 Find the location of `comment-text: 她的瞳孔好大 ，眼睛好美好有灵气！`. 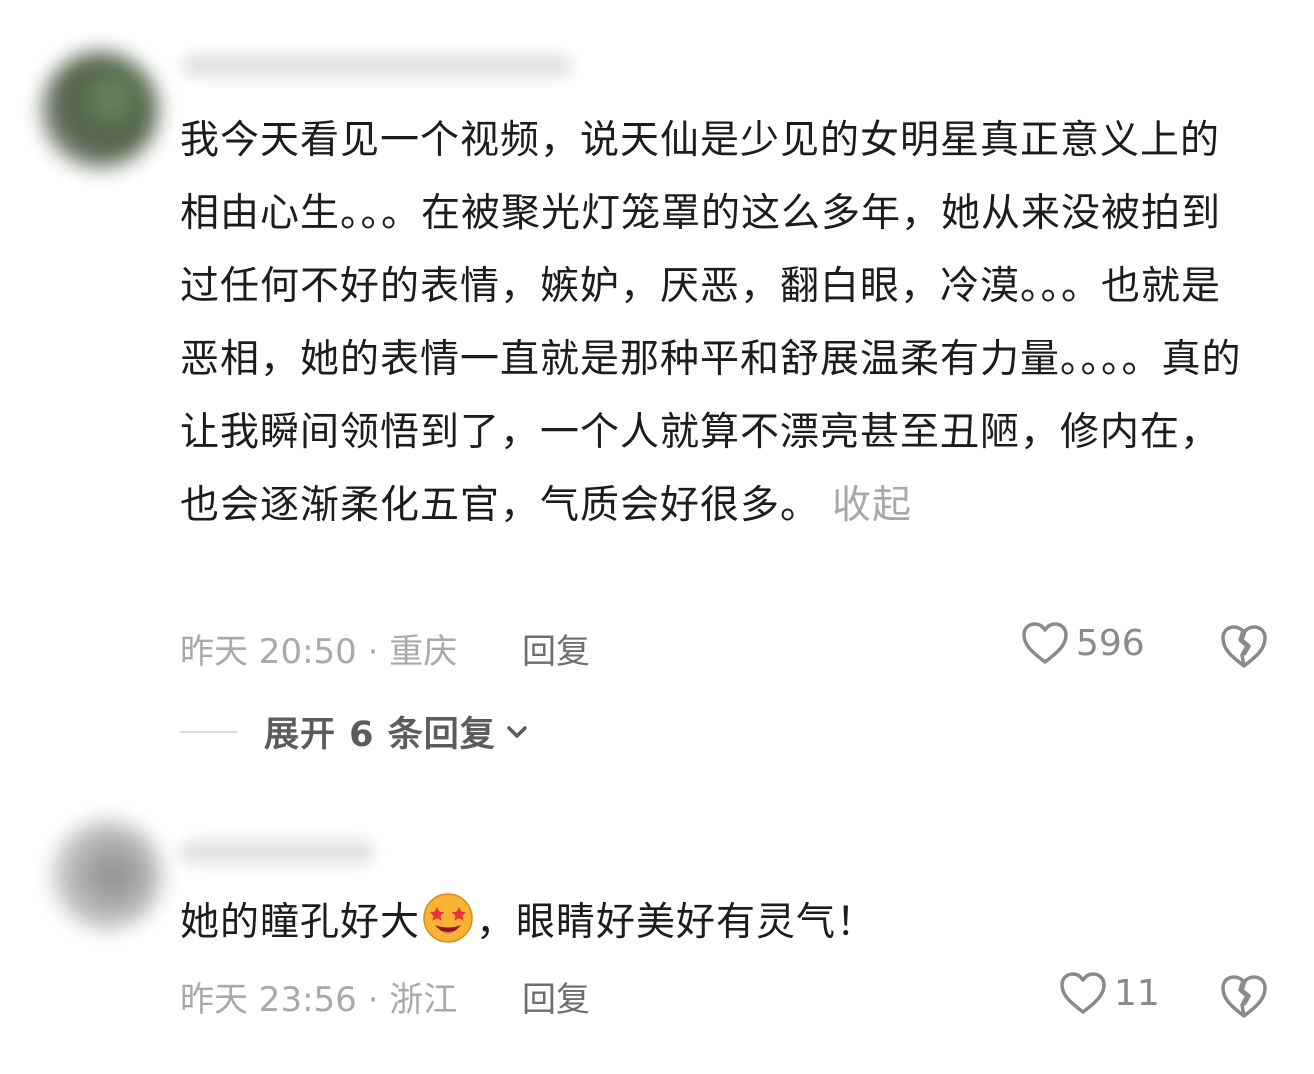

comment-text: 她的瞳孔好大 ，眼睛好美好有灵气！ is located at coordinates (715, 922).